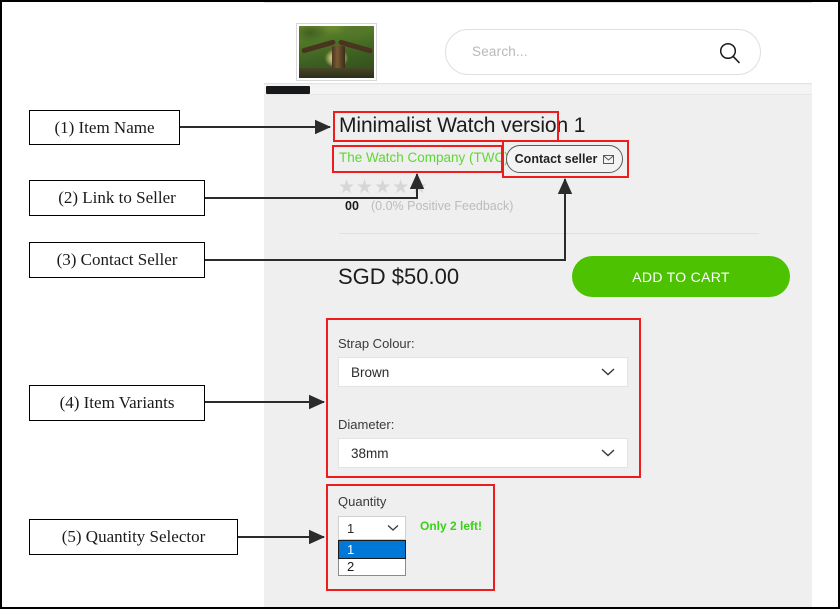 The height and width of the screenshot is (609, 840). Describe the element at coordinates (117, 403) in the screenshot. I see `callout-item-variants: (4) Item Variants` at that location.